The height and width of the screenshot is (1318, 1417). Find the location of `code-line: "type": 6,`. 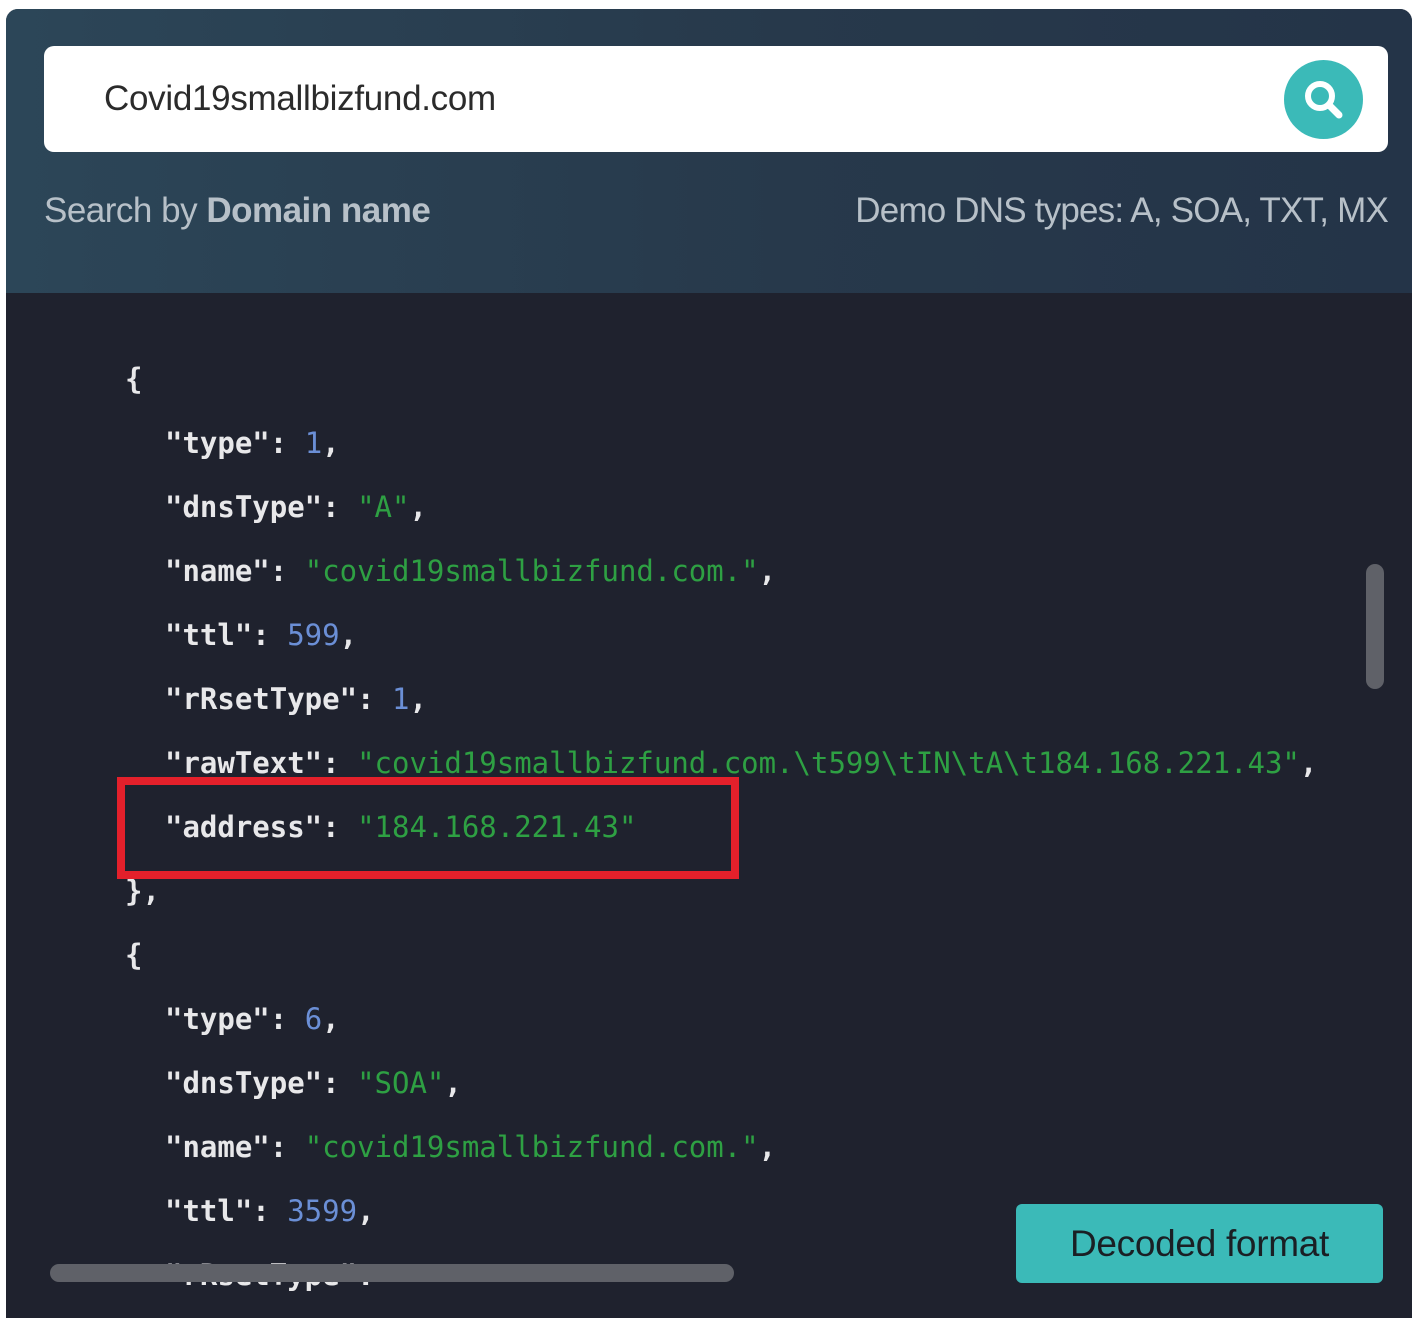

code-line: "type": 6, is located at coordinates (252, 1019).